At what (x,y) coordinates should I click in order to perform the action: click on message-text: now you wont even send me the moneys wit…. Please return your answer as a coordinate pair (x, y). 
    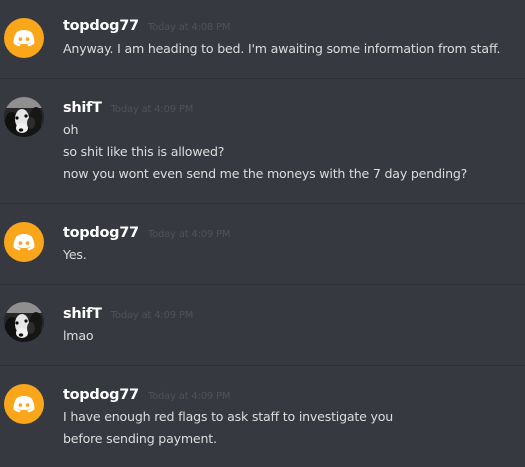
    Looking at the image, I should click on (265, 173).